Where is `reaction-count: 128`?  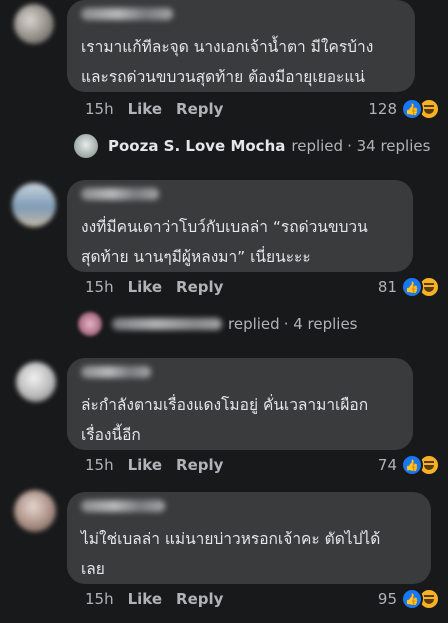
reaction-count: 128 is located at coordinates (382, 109).